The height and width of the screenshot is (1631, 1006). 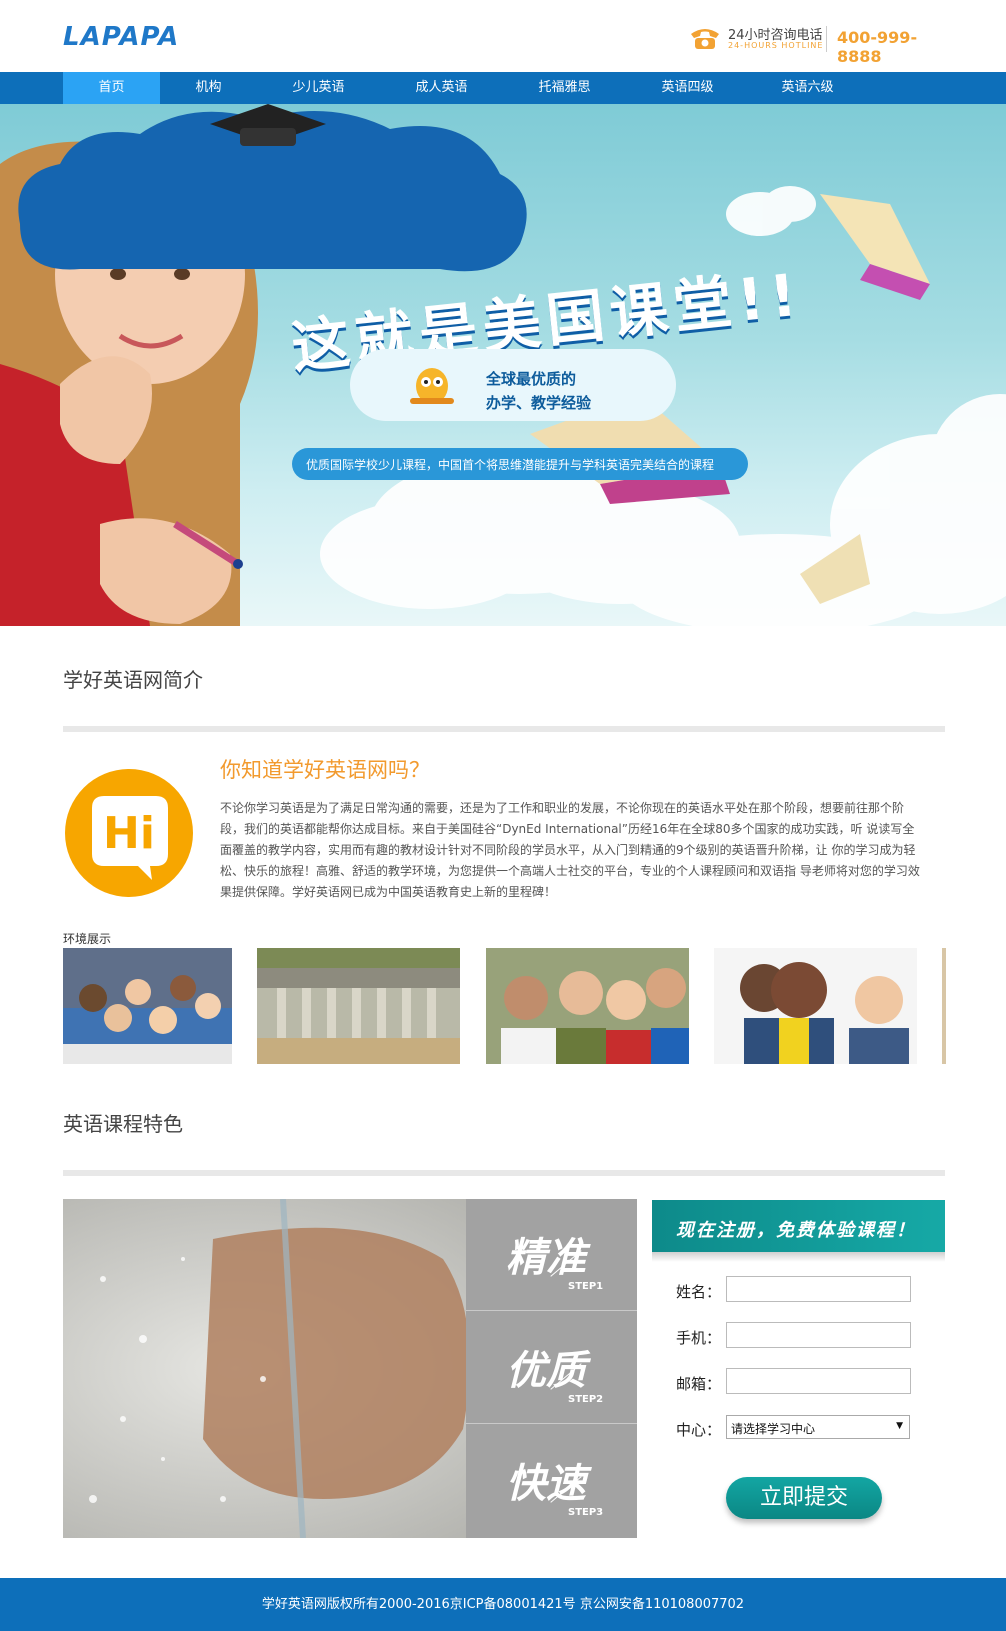 What do you see at coordinates (804, 1498) in the screenshot?
I see `submit-button: 立即提交` at bounding box center [804, 1498].